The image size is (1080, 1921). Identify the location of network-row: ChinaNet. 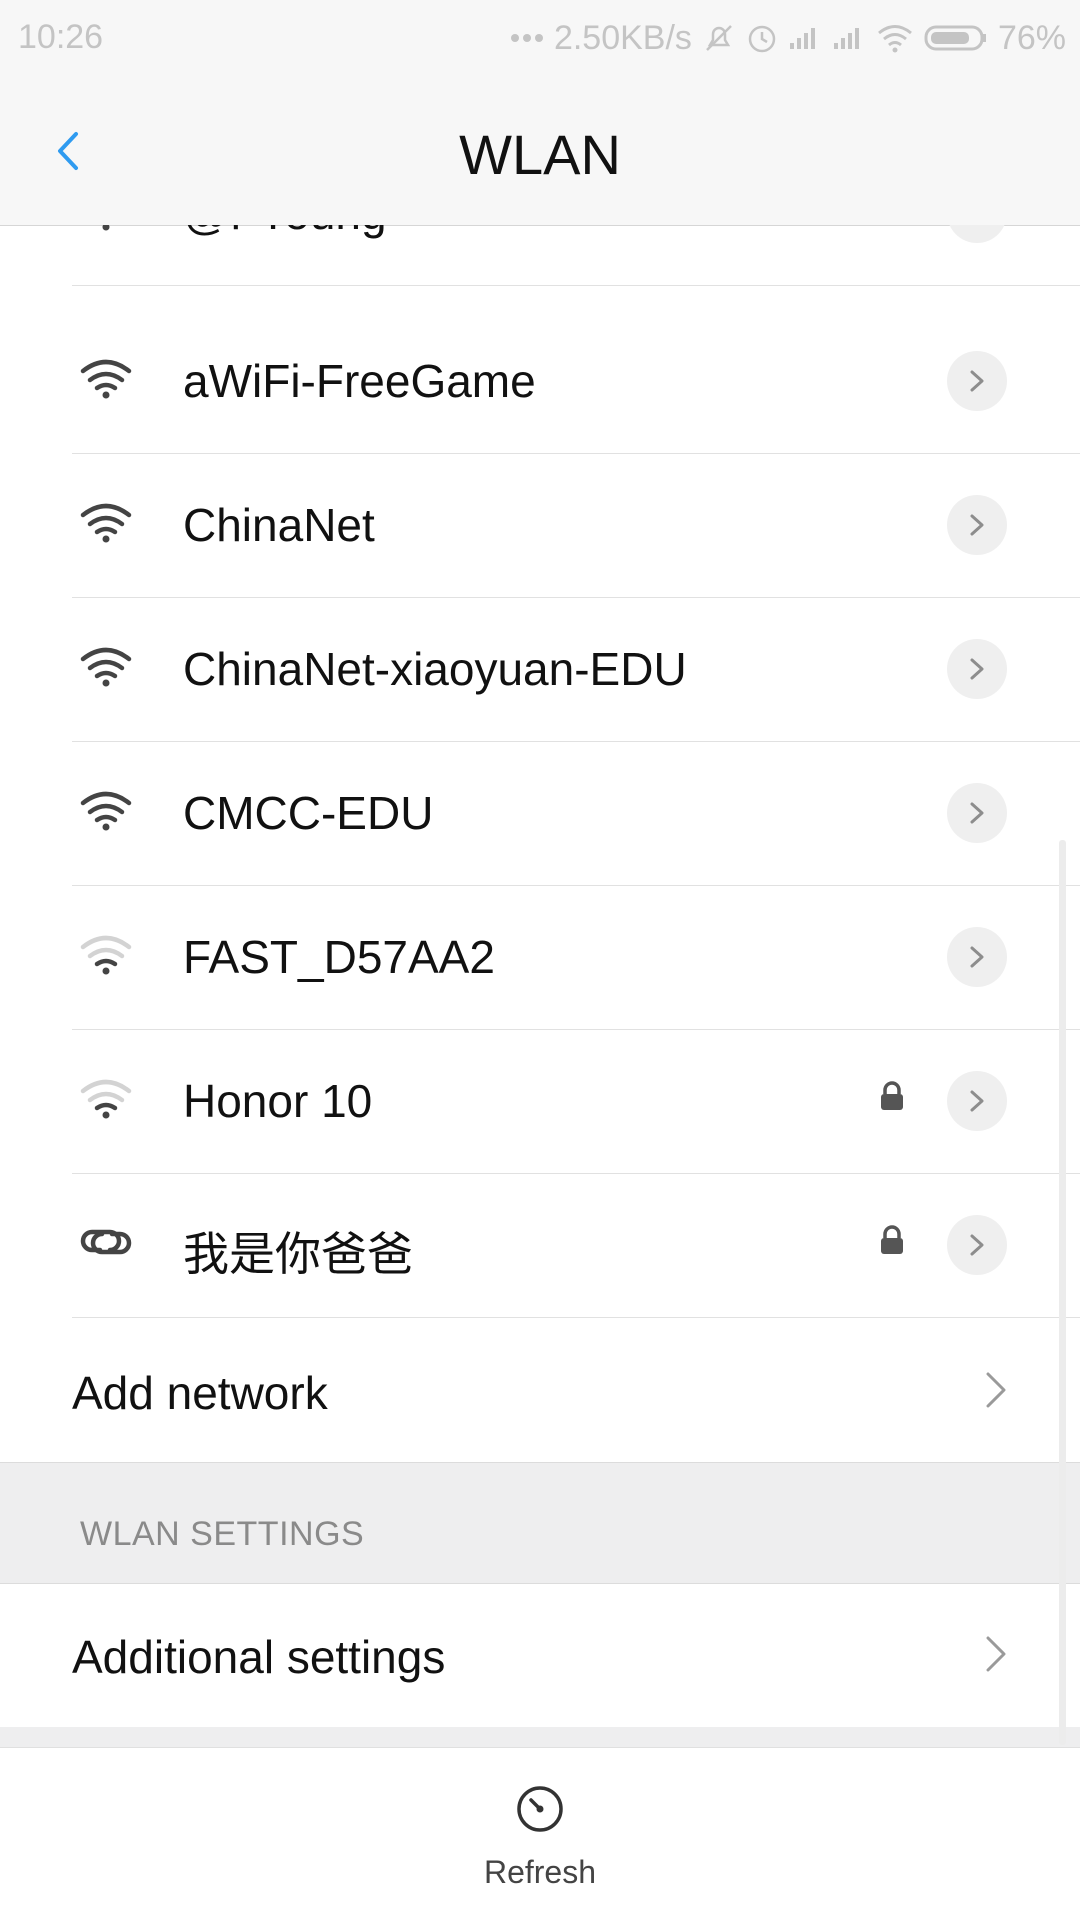
(576, 526).